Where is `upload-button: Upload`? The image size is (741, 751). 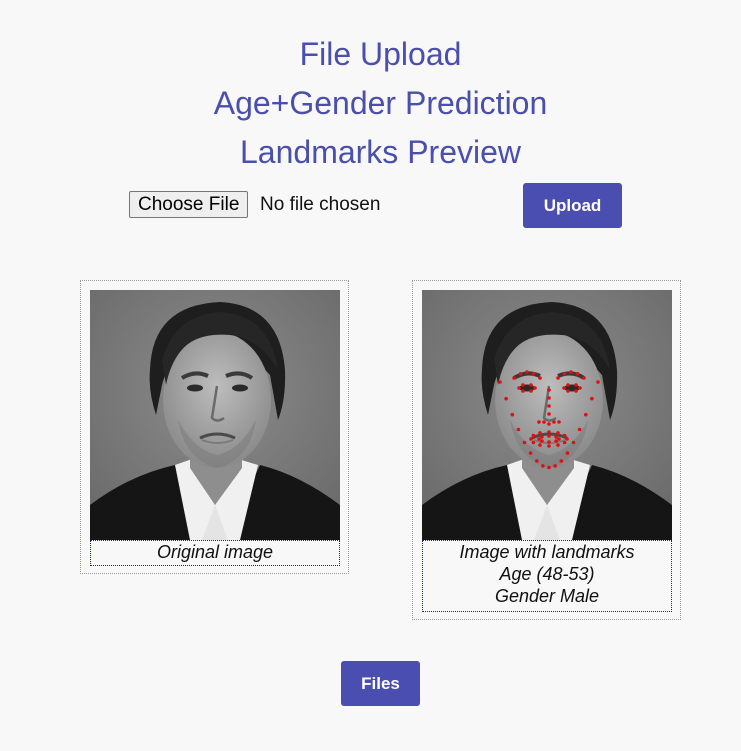
upload-button: Upload is located at coordinates (572, 205).